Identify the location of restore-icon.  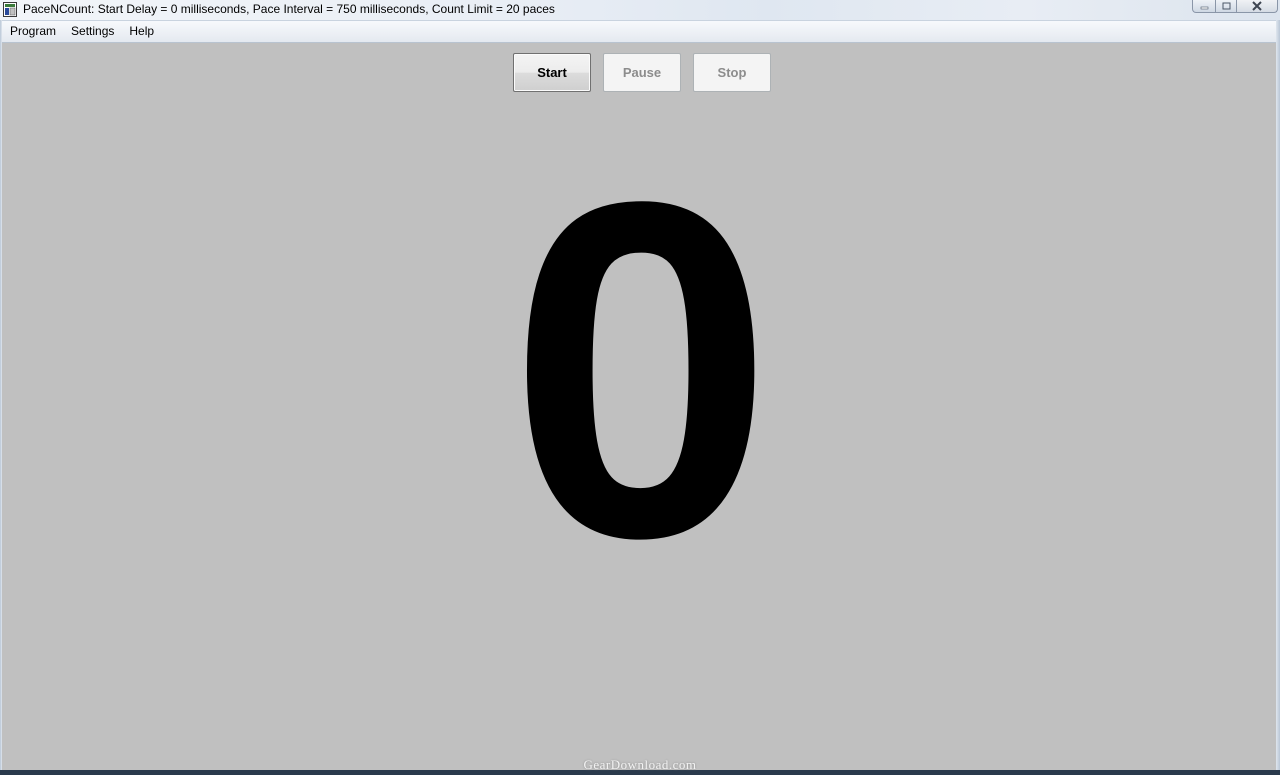
(1226, 6).